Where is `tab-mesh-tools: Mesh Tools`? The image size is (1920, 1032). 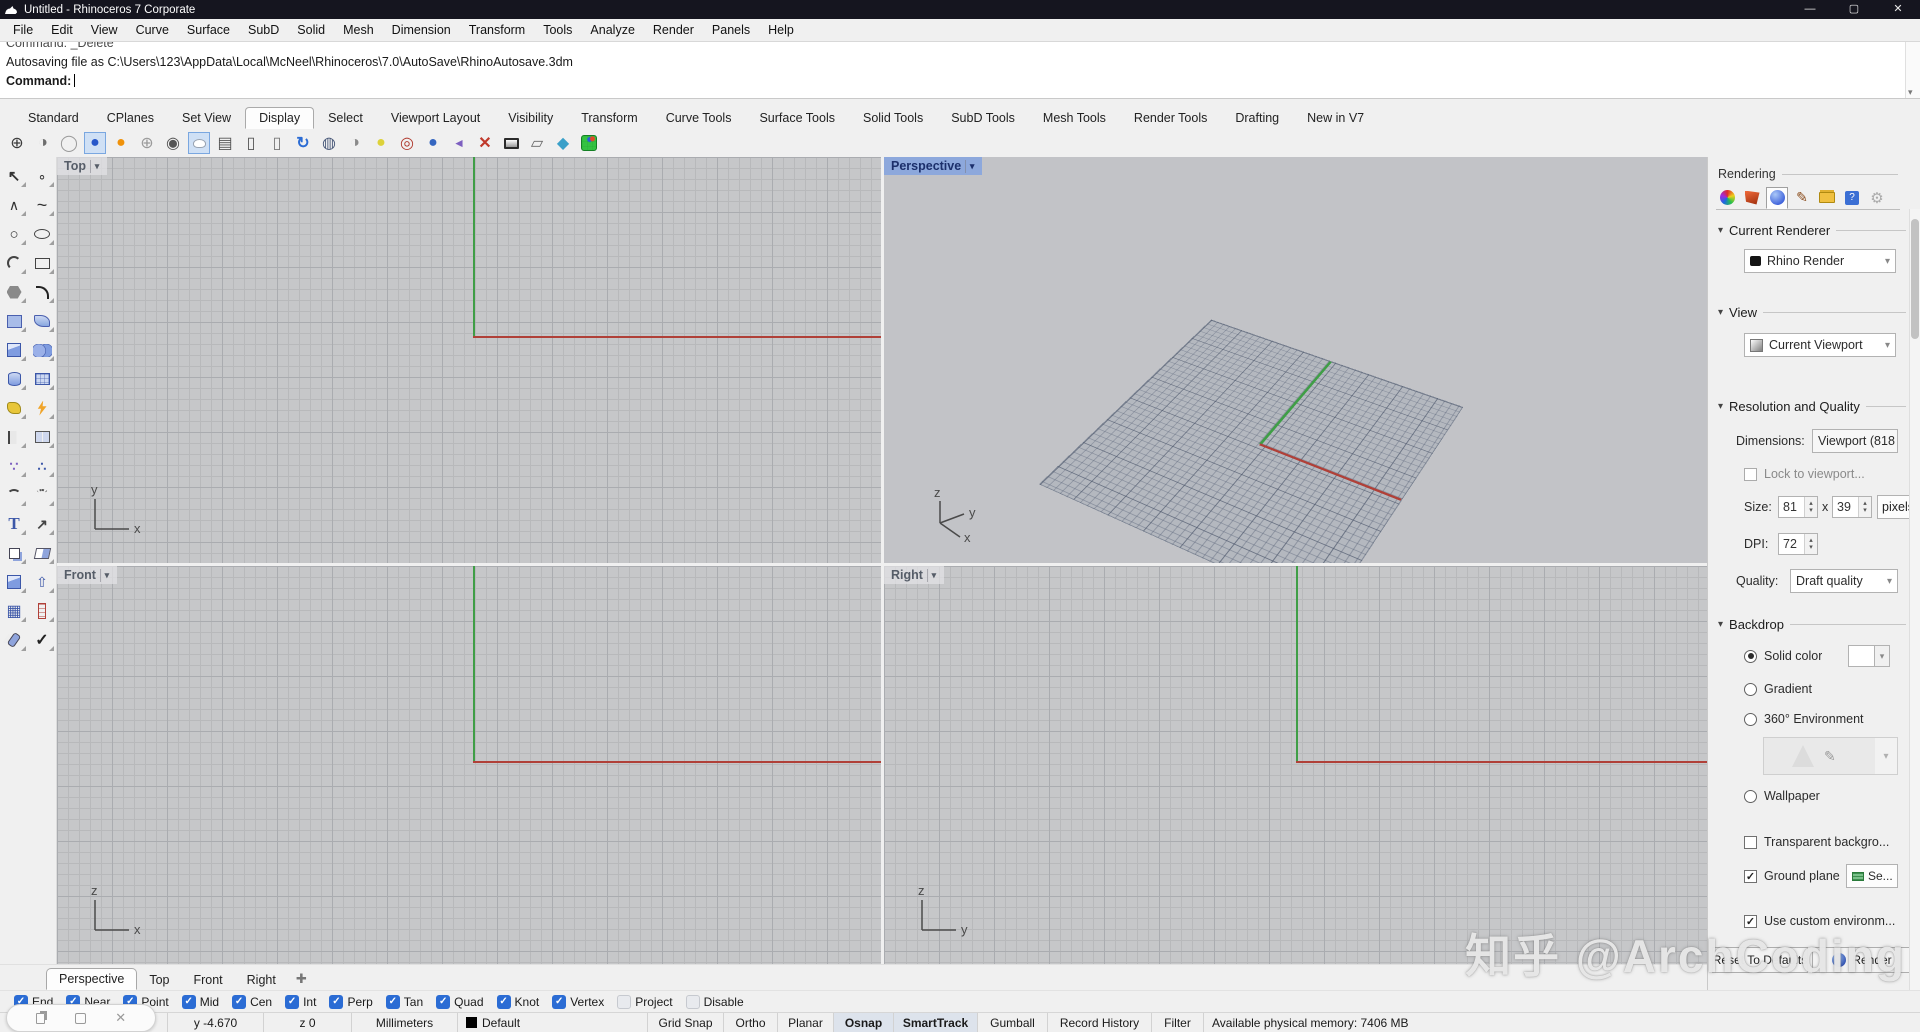 tab-mesh-tools: Mesh Tools is located at coordinates (1074, 118).